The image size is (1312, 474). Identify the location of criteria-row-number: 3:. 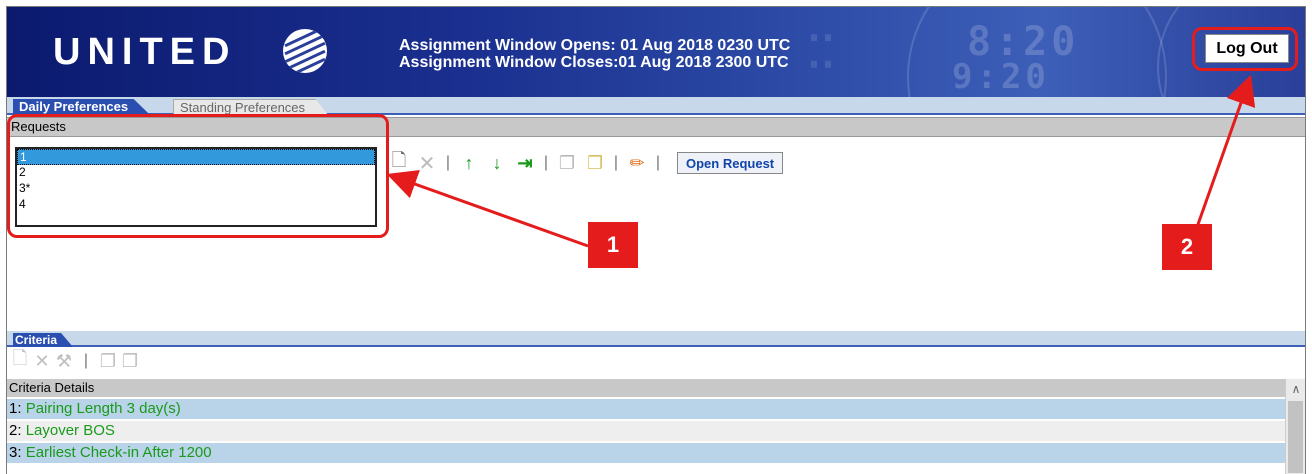
(15, 452).